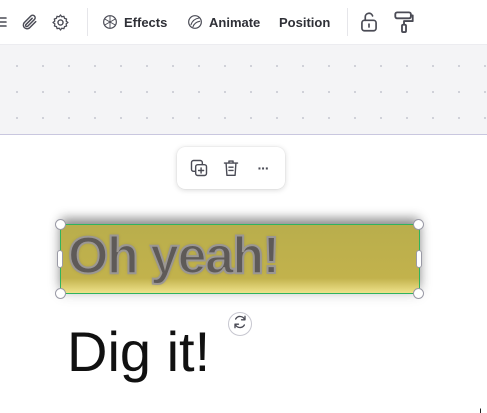 The height and width of the screenshot is (413, 487). What do you see at coordinates (60, 22) in the screenshot?
I see `gear-icon` at bounding box center [60, 22].